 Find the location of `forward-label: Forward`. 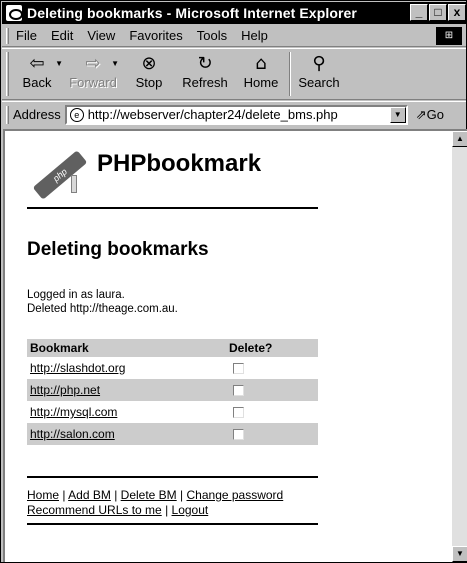

forward-label: Forward is located at coordinates (93, 82).